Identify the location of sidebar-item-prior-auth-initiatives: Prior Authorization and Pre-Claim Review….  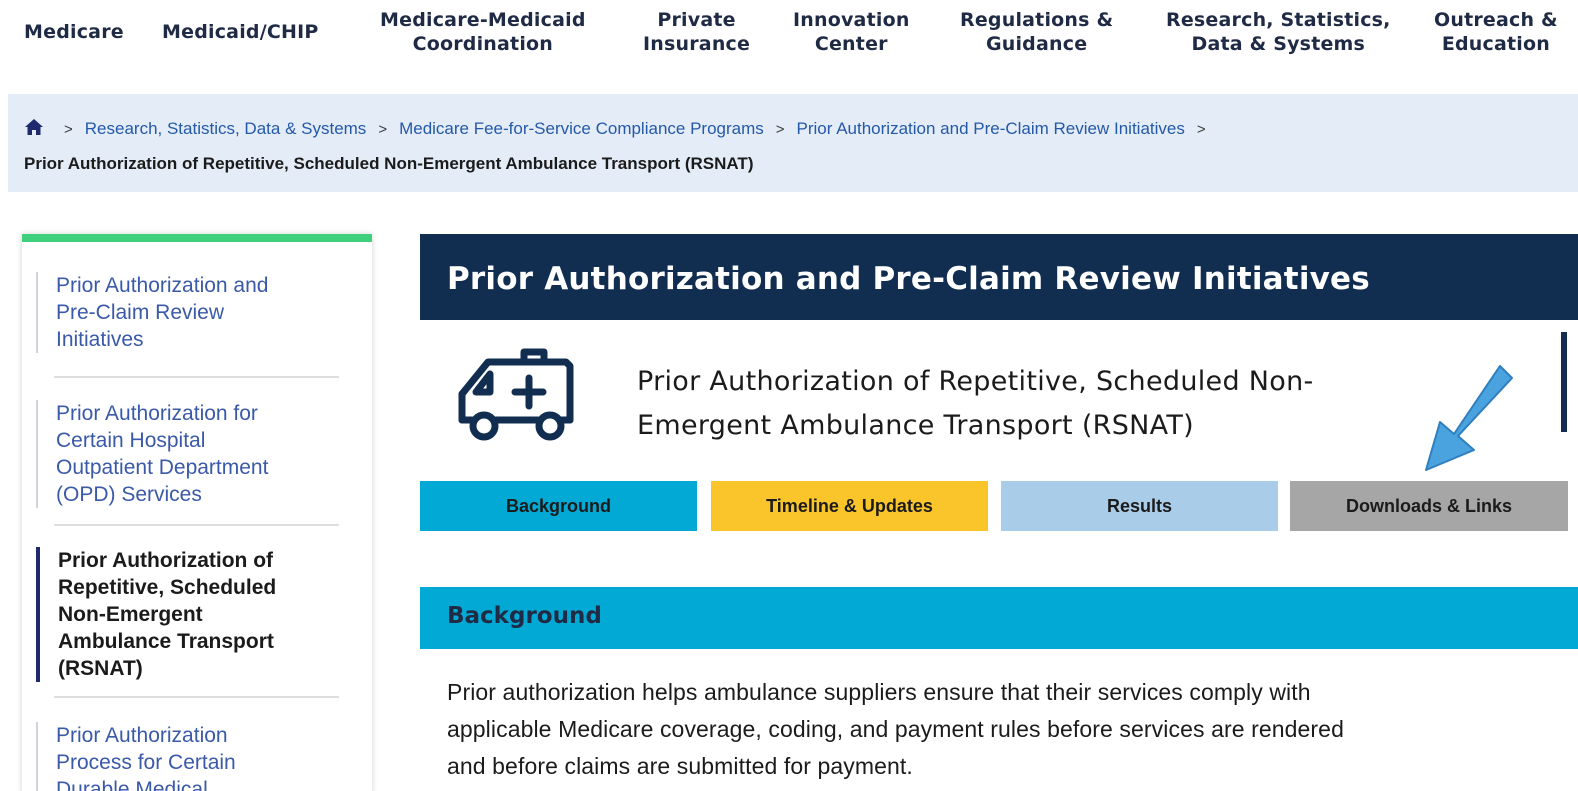
(188, 312).